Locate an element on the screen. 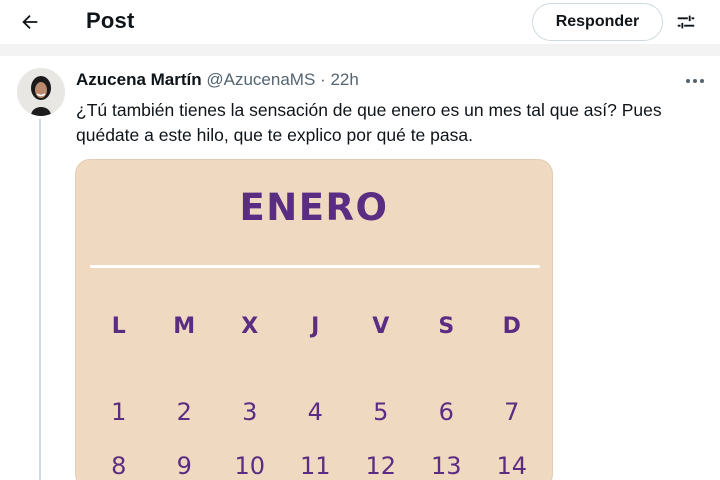 This screenshot has height=480, width=720. post-header: Azucena Martín @AzucenaMS · 22h is located at coordinates (217, 80).